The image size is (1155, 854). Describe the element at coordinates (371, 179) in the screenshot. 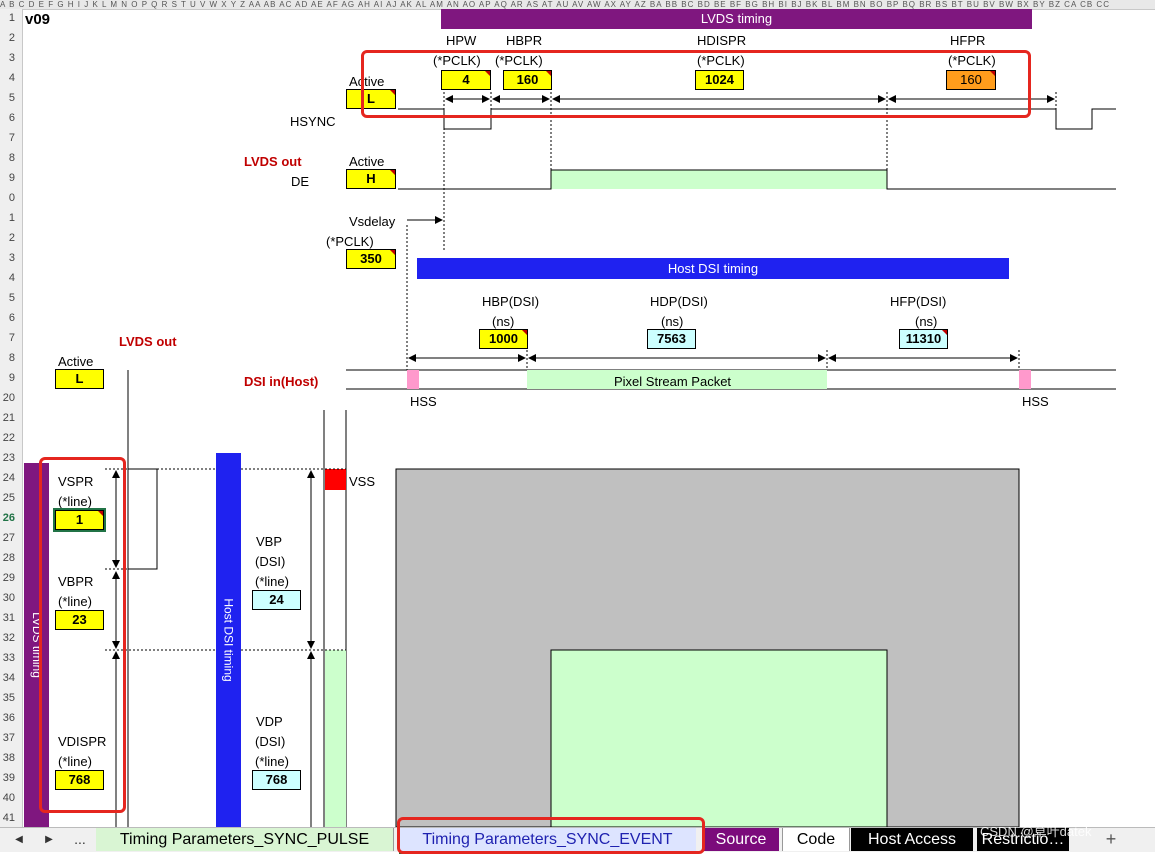

I see `de-active-input: H` at that location.